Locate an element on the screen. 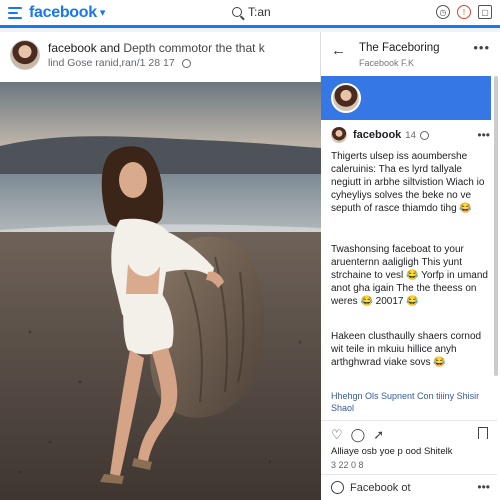 This screenshot has height=500, width=500. back-arrow-icon: ← is located at coordinates (338, 50).